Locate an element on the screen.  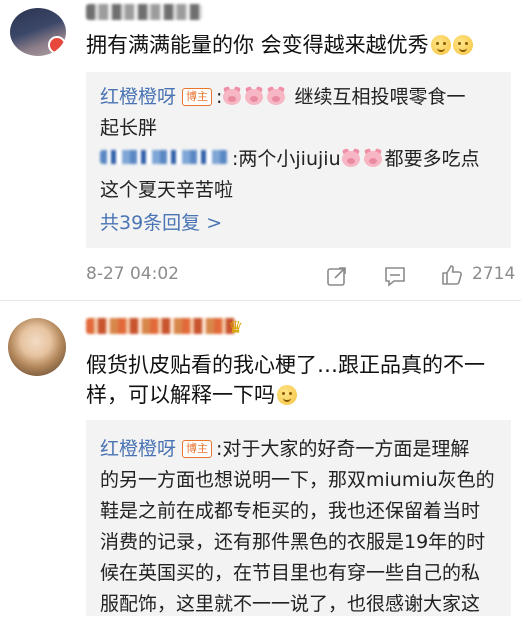
reply-text: 服配饰，这里就不一一说了，也很感谢大家这 is located at coordinates (290, 604).